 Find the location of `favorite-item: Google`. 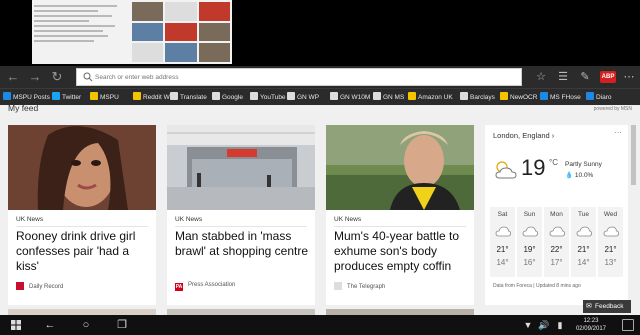

favorite-item: Google is located at coordinates (227, 97).